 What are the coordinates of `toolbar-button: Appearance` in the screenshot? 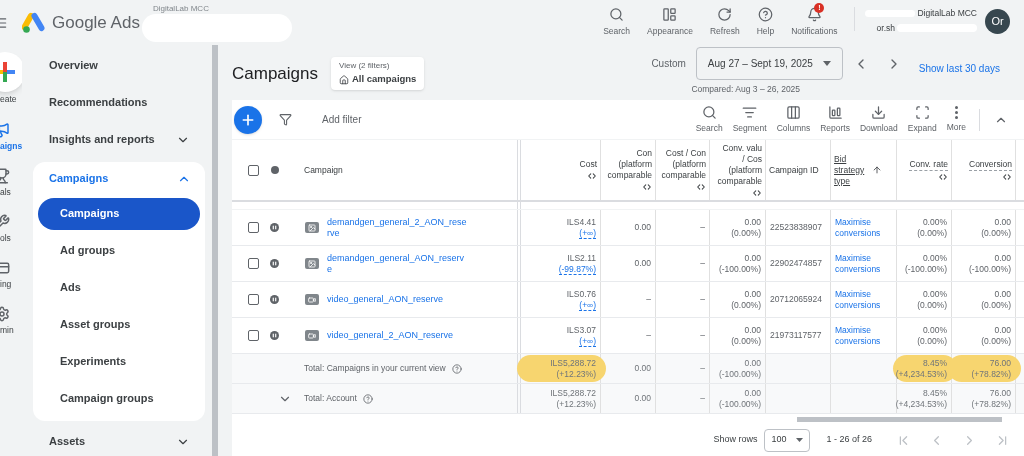 It's located at (670, 22).